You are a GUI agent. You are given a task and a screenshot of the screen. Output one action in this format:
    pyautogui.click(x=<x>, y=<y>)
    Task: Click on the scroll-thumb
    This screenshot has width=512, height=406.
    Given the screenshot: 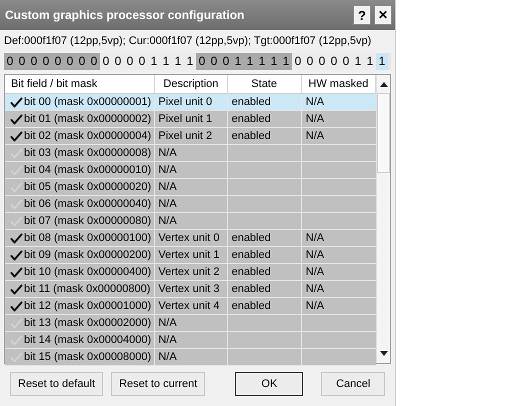 What is the action you would take?
    pyautogui.click(x=383, y=133)
    